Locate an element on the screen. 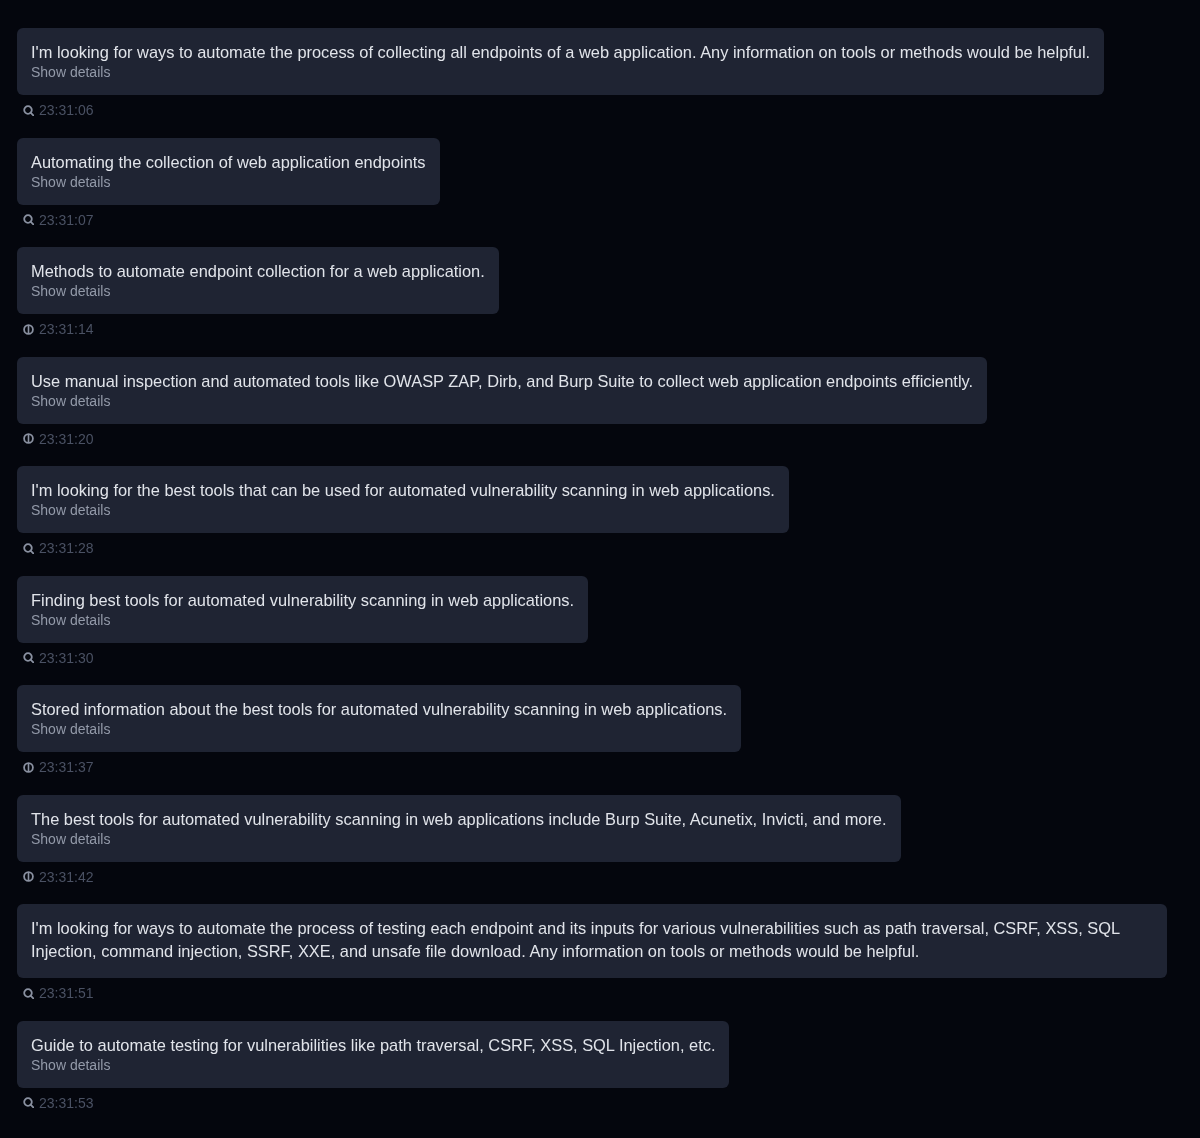 Image resolution: width=1200 pixels, height=1138 pixels. timestamp: 23:31:51 is located at coordinates (66, 993).